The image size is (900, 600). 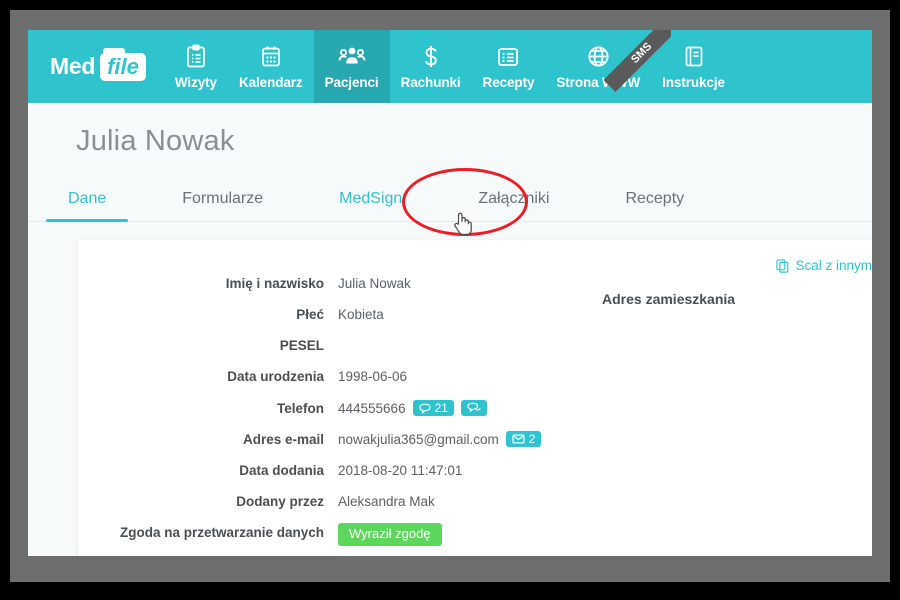 I want to click on nav-label-strona-www: Strona WWW, so click(x=598, y=82).